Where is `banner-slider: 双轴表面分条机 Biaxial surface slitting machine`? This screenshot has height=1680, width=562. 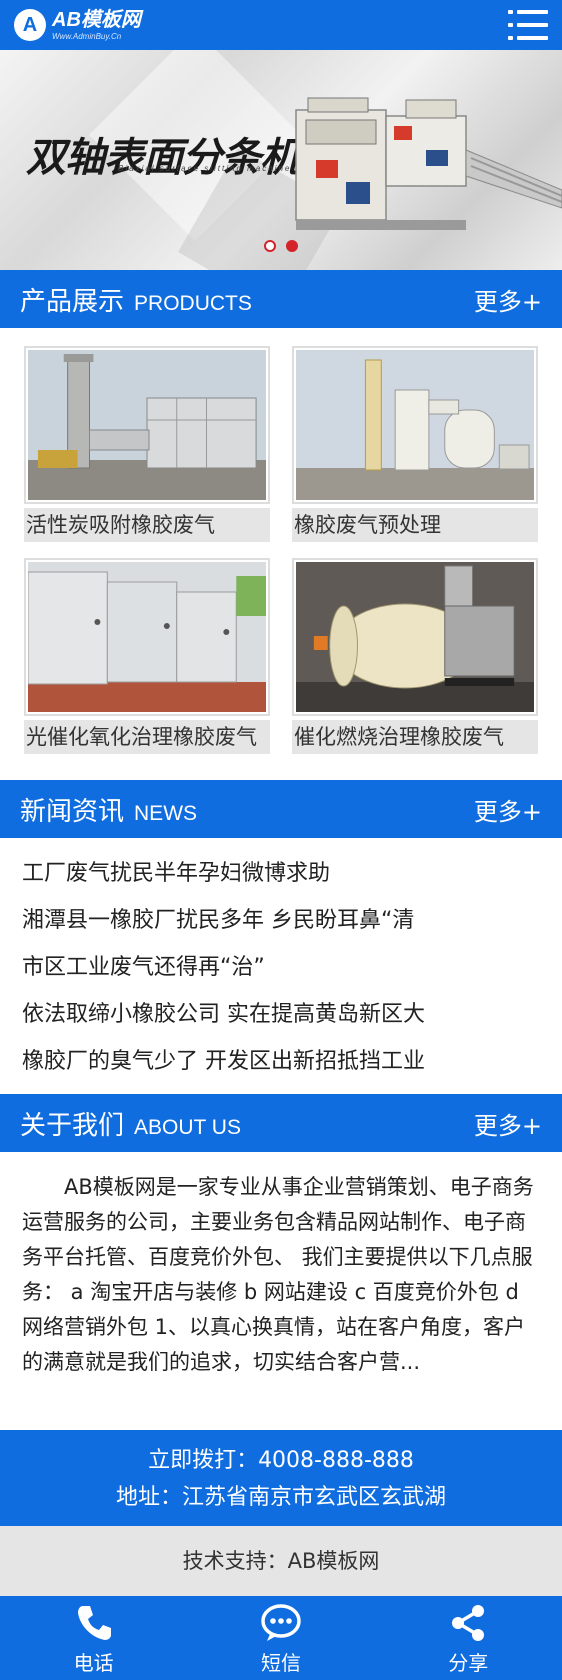 banner-slider: 双轴表面分条机 Biaxial surface slitting machine is located at coordinates (281, 160).